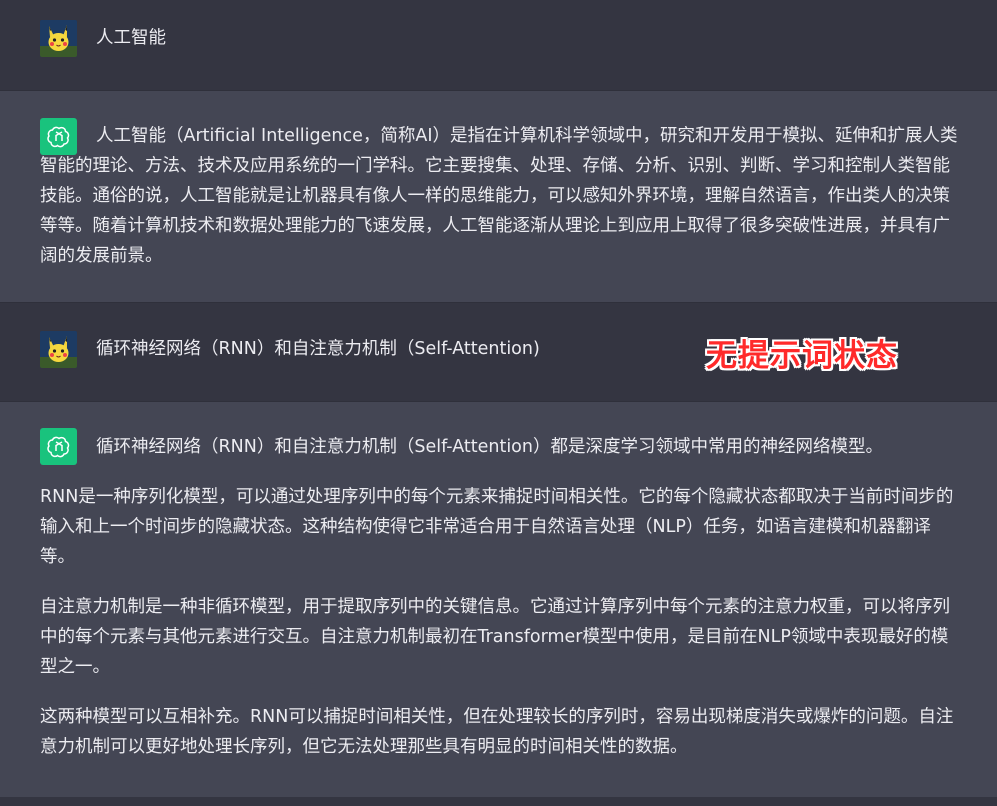  What do you see at coordinates (498, 45) in the screenshot?
I see `user-message-row-1: 人工智能` at bounding box center [498, 45].